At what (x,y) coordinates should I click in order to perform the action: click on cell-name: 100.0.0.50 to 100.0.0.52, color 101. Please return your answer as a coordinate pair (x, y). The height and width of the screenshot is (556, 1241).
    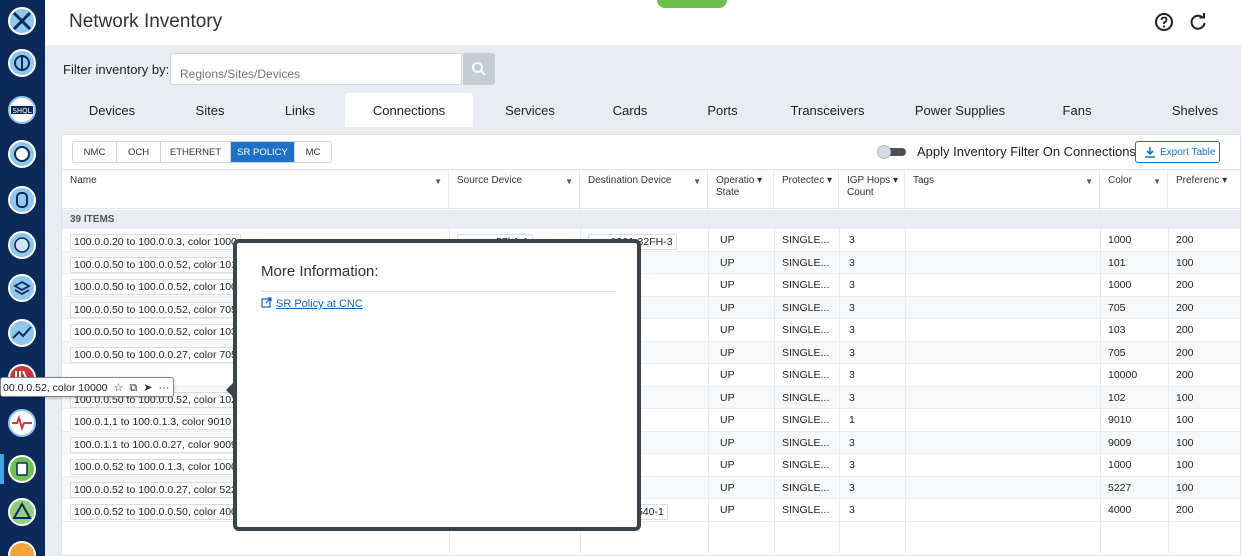
    Looking at the image, I should click on (155, 263).